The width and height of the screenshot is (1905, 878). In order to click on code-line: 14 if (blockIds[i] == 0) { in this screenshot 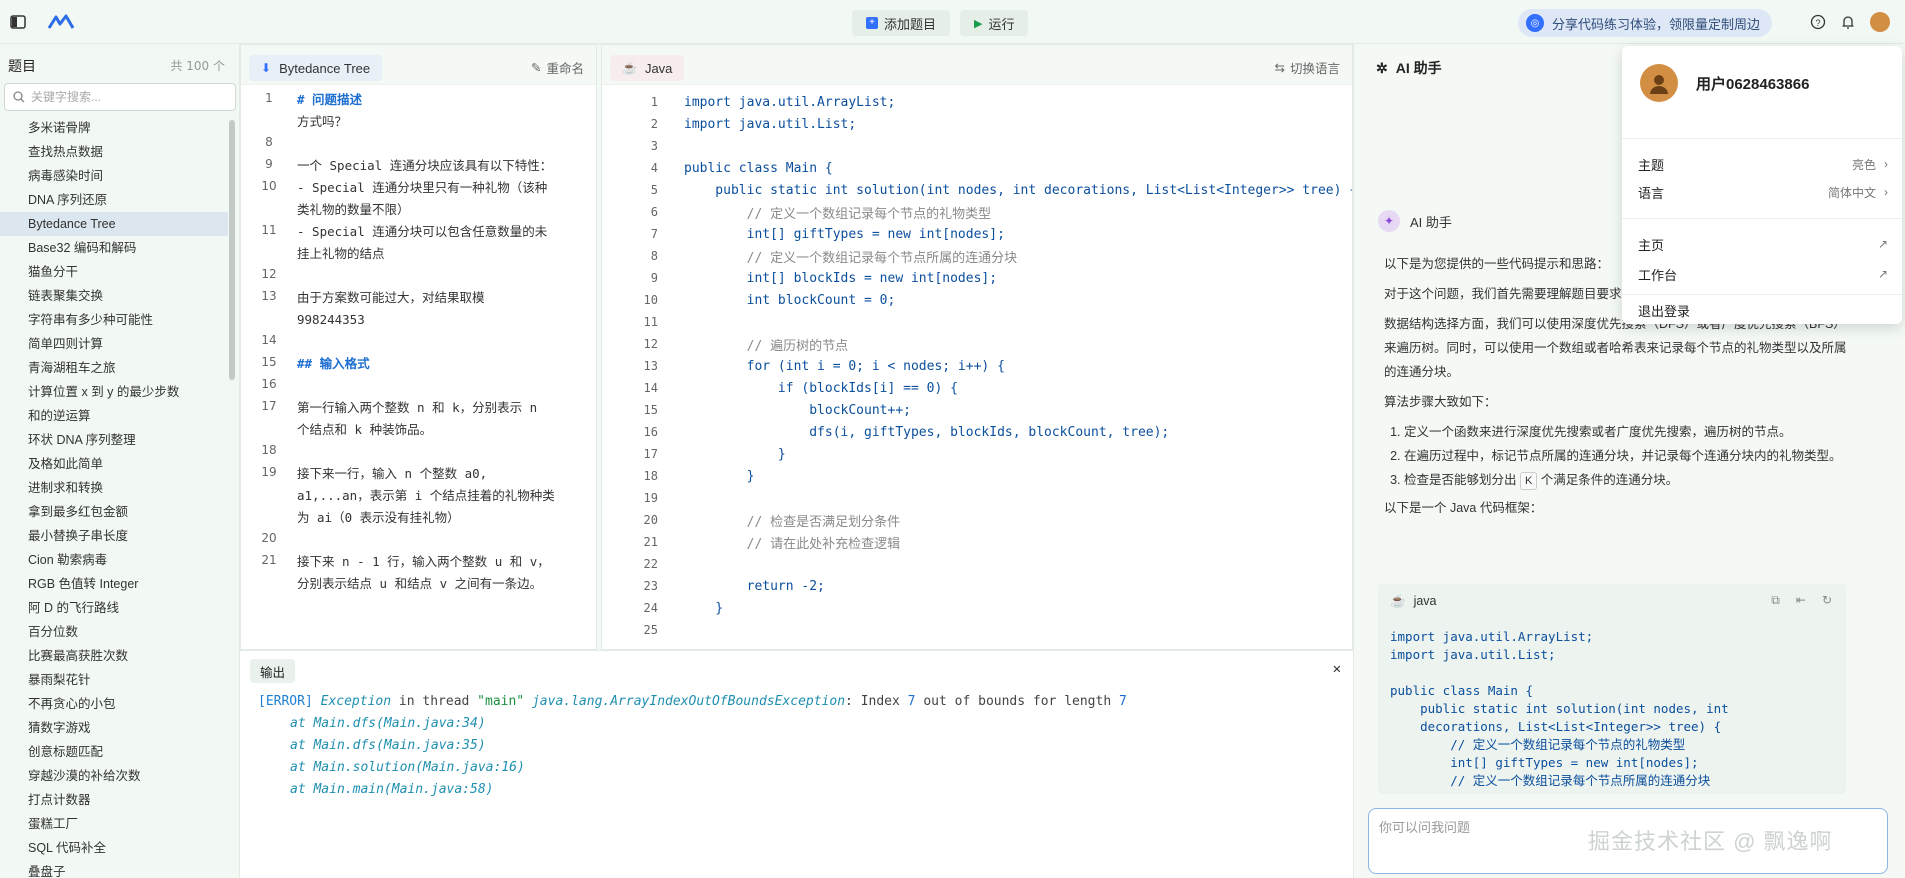, I will do `click(977, 388)`.